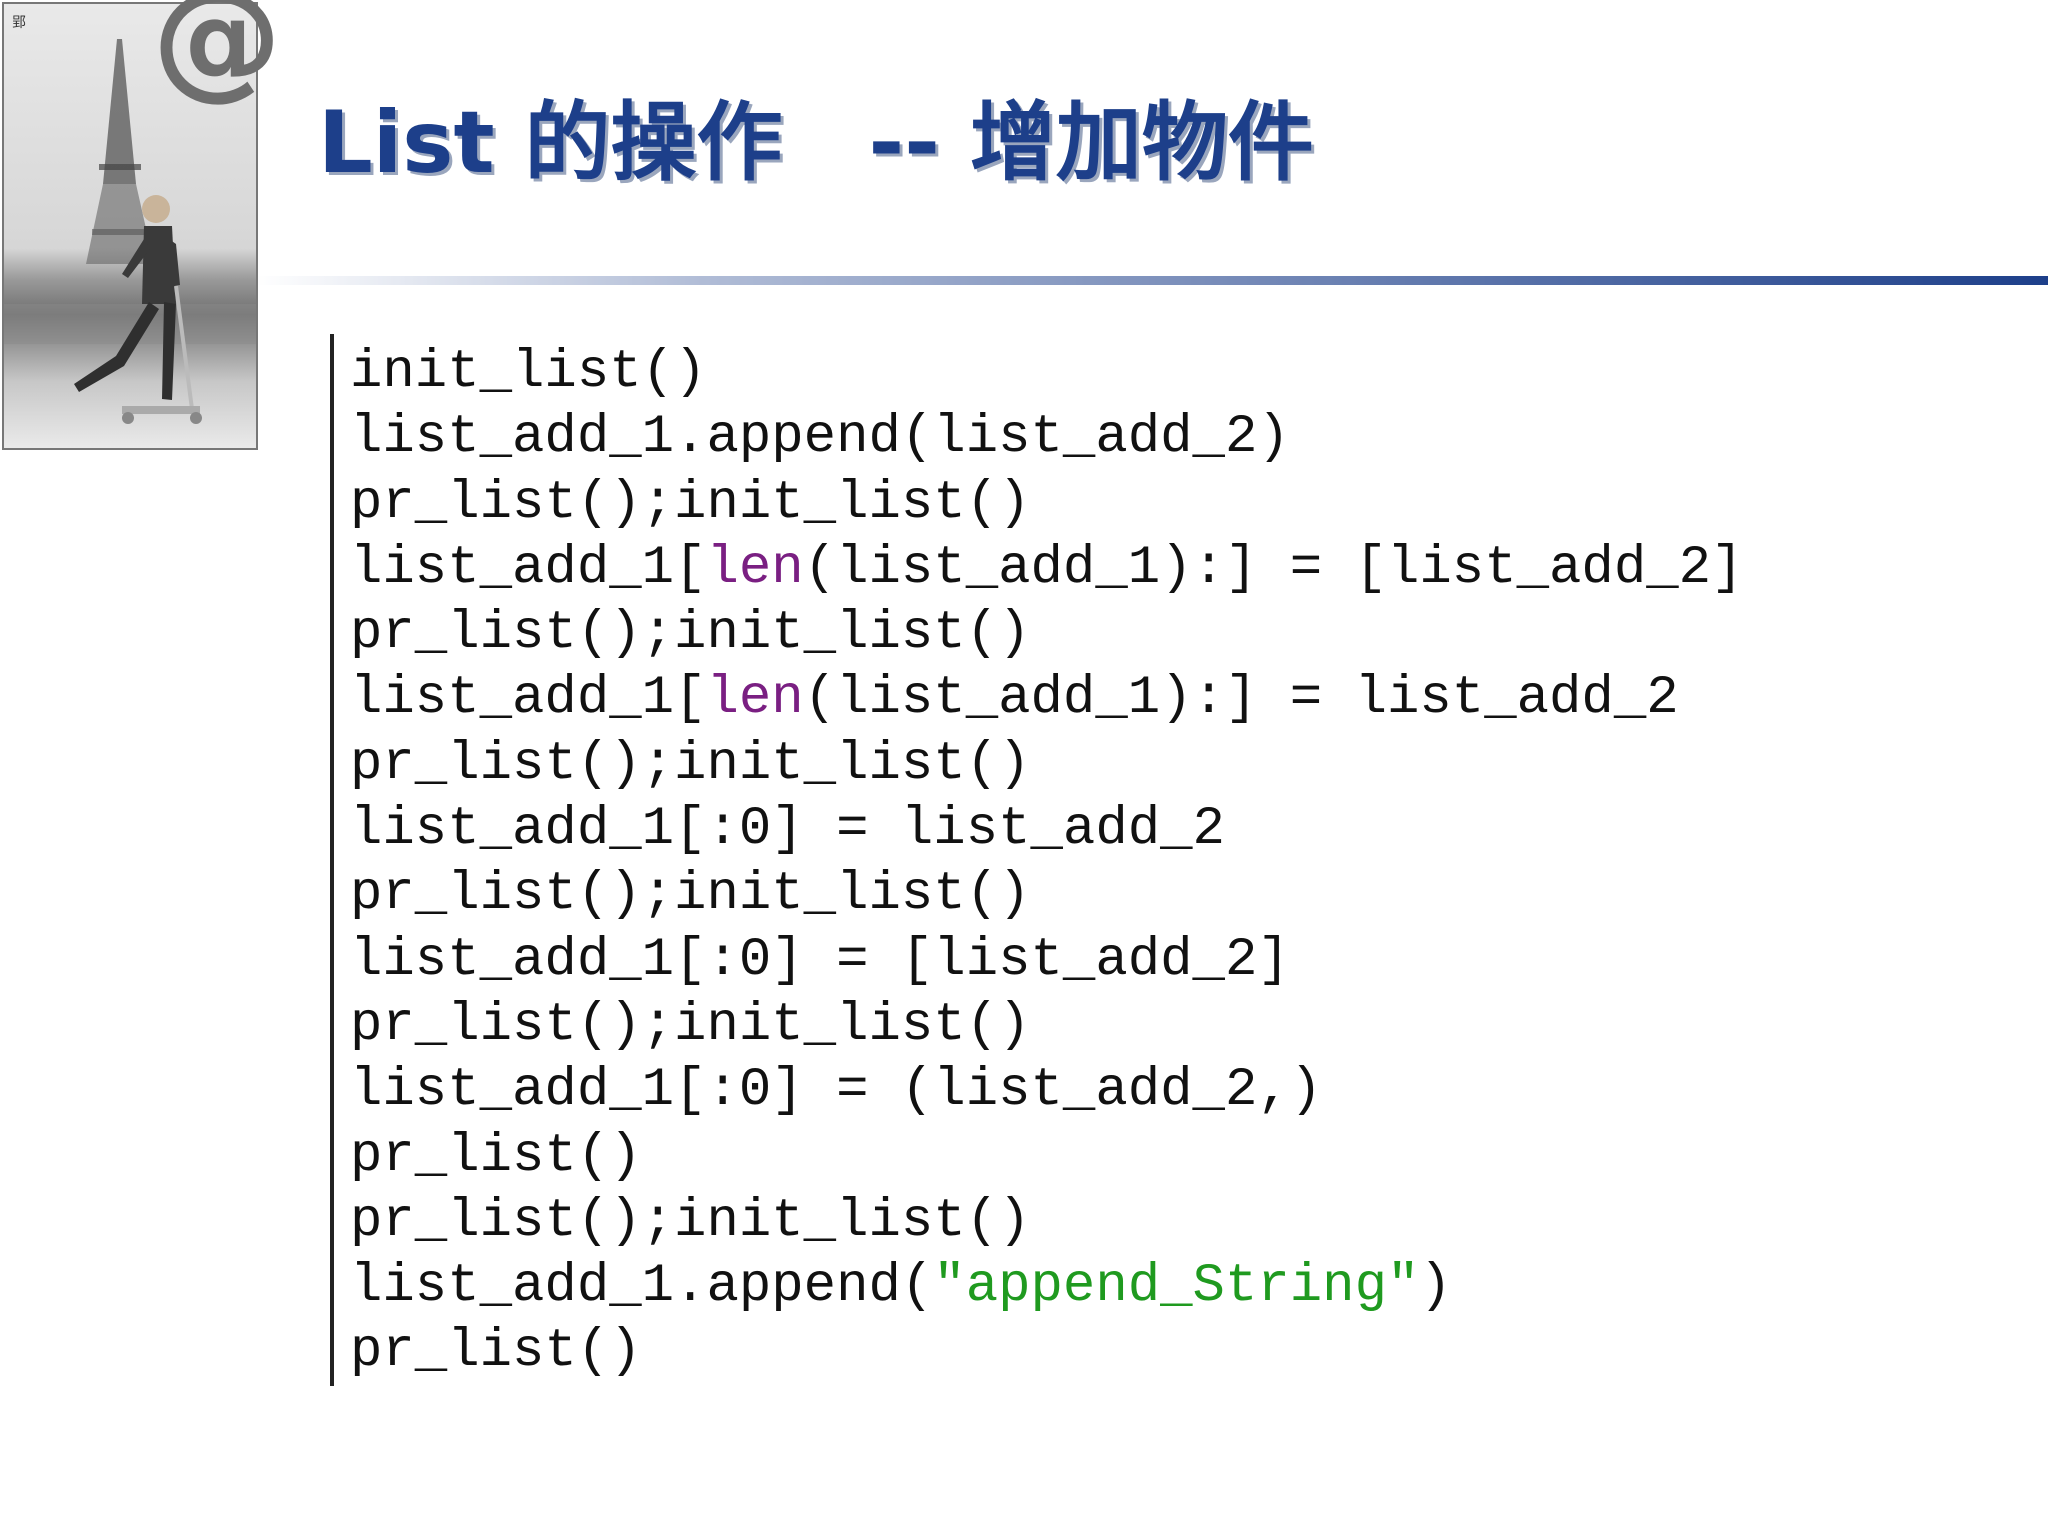 This screenshot has width=2048, height=1536. Describe the element at coordinates (1046, 372) in the screenshot. I see `code-line: init_list()` at that location.